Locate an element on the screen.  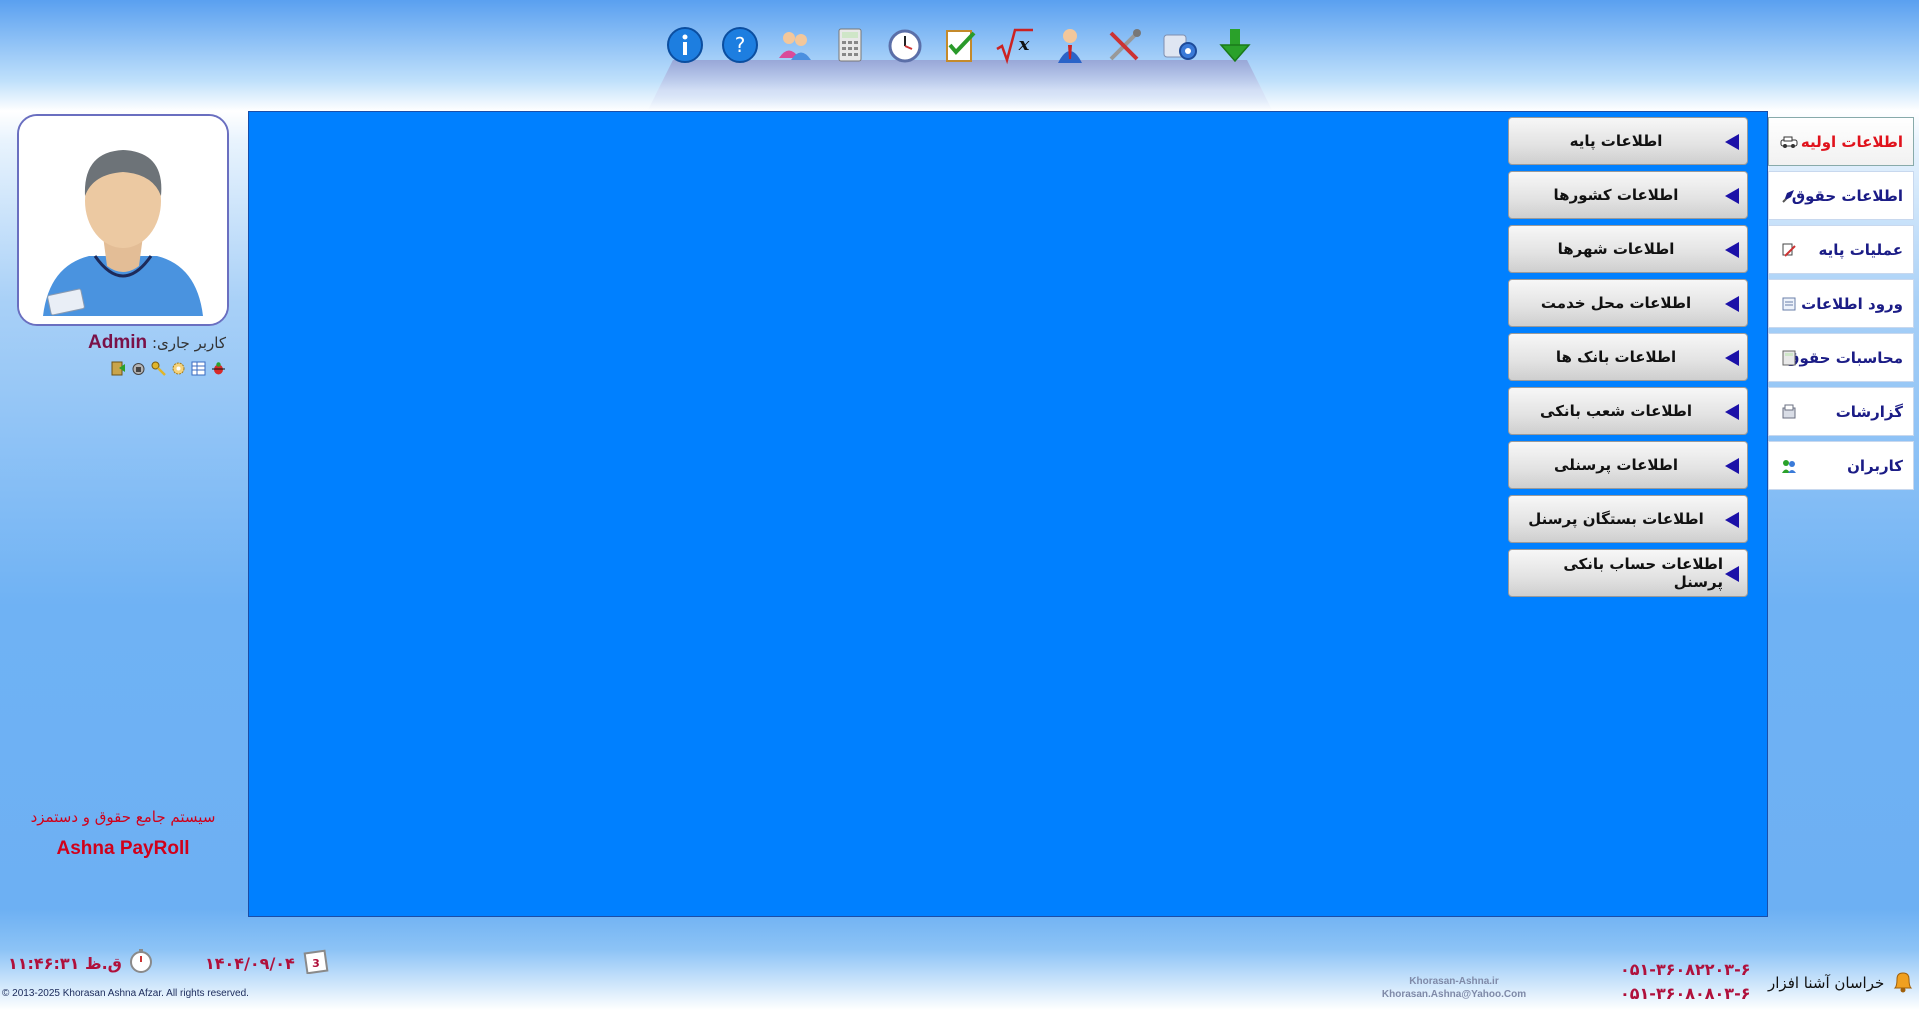
bug-icon is located at coordinates (218, 368).